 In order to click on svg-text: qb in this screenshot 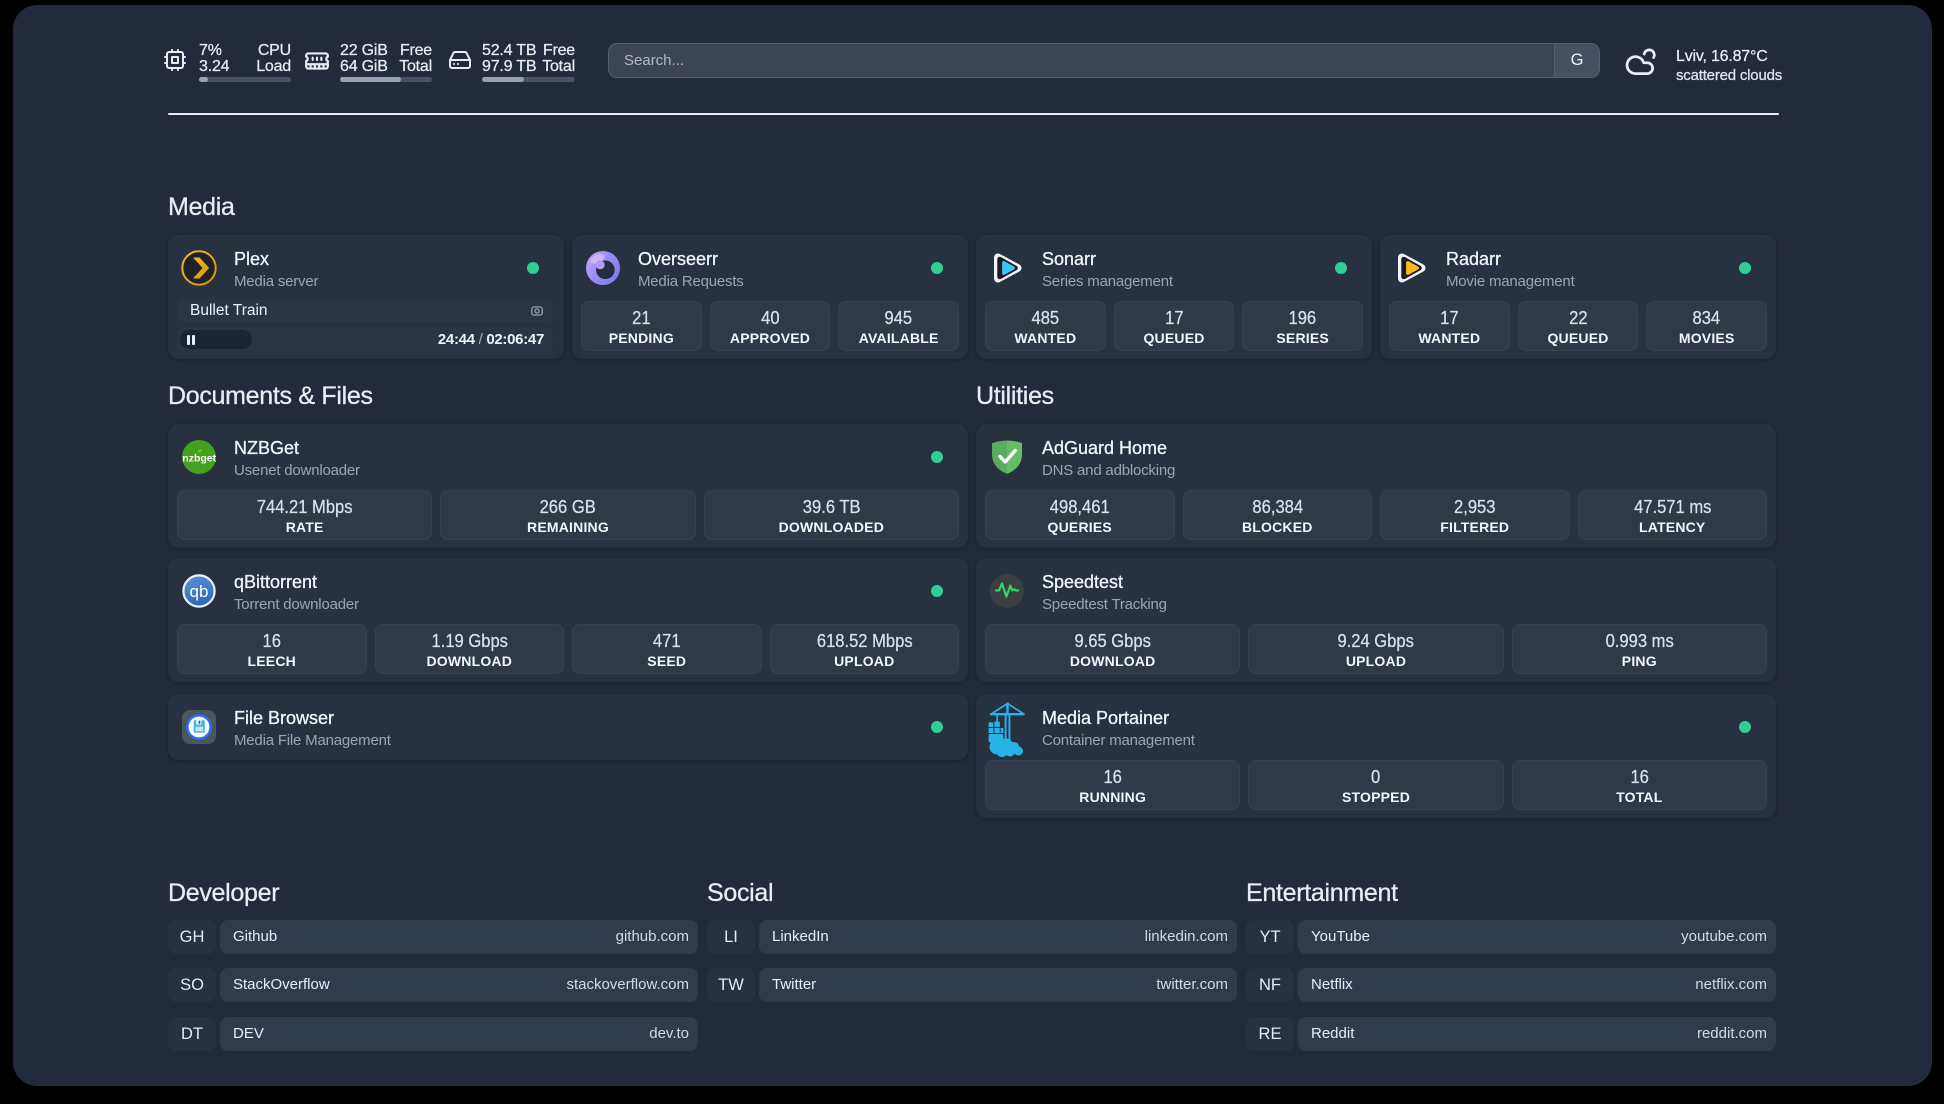, I will do `click(199, 591)`.